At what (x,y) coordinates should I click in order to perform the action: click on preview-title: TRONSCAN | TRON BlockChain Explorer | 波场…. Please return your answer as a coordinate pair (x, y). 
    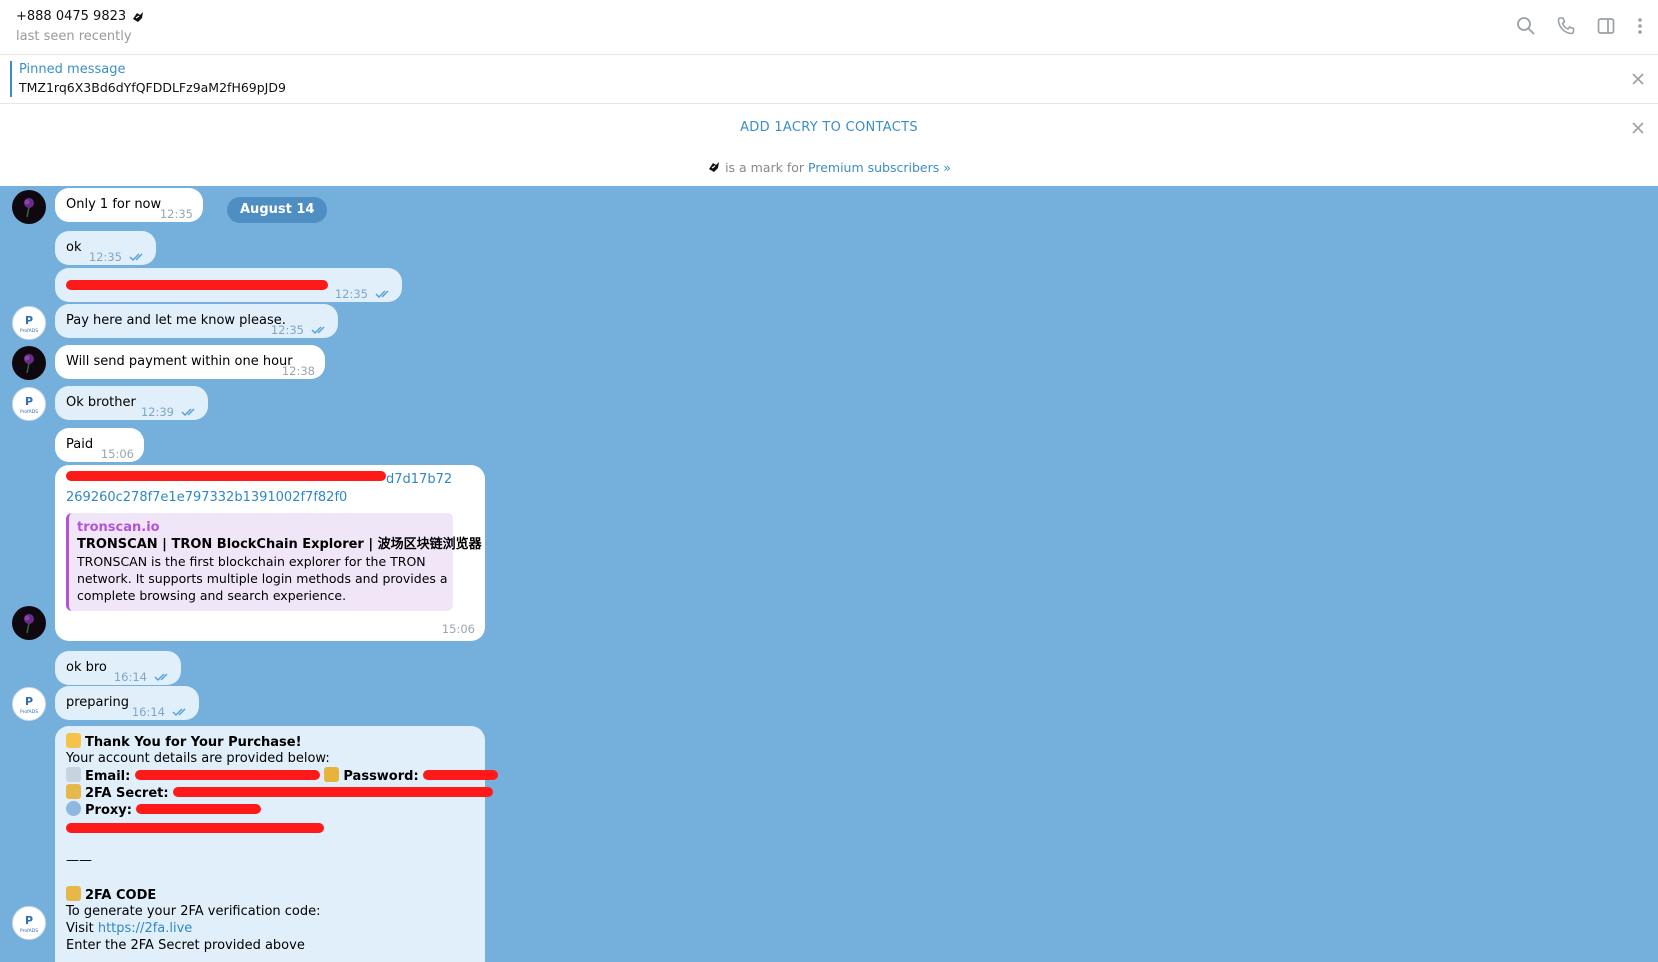
    Looking at the image, I should click on (279, 544).